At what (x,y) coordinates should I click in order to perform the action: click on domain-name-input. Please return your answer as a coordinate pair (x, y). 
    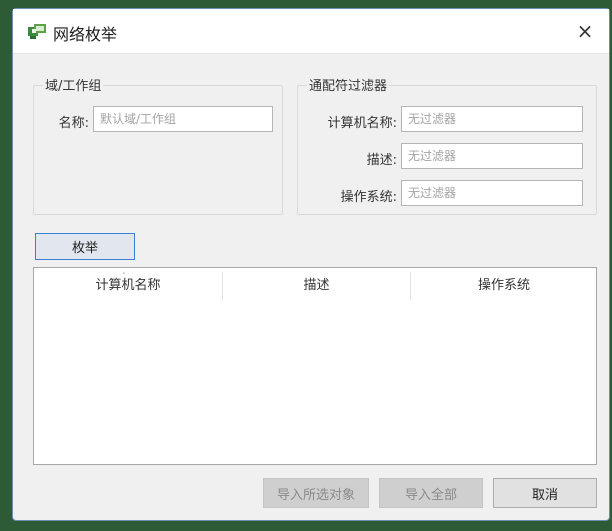
    Looking at the image, I should click on (183, 119).